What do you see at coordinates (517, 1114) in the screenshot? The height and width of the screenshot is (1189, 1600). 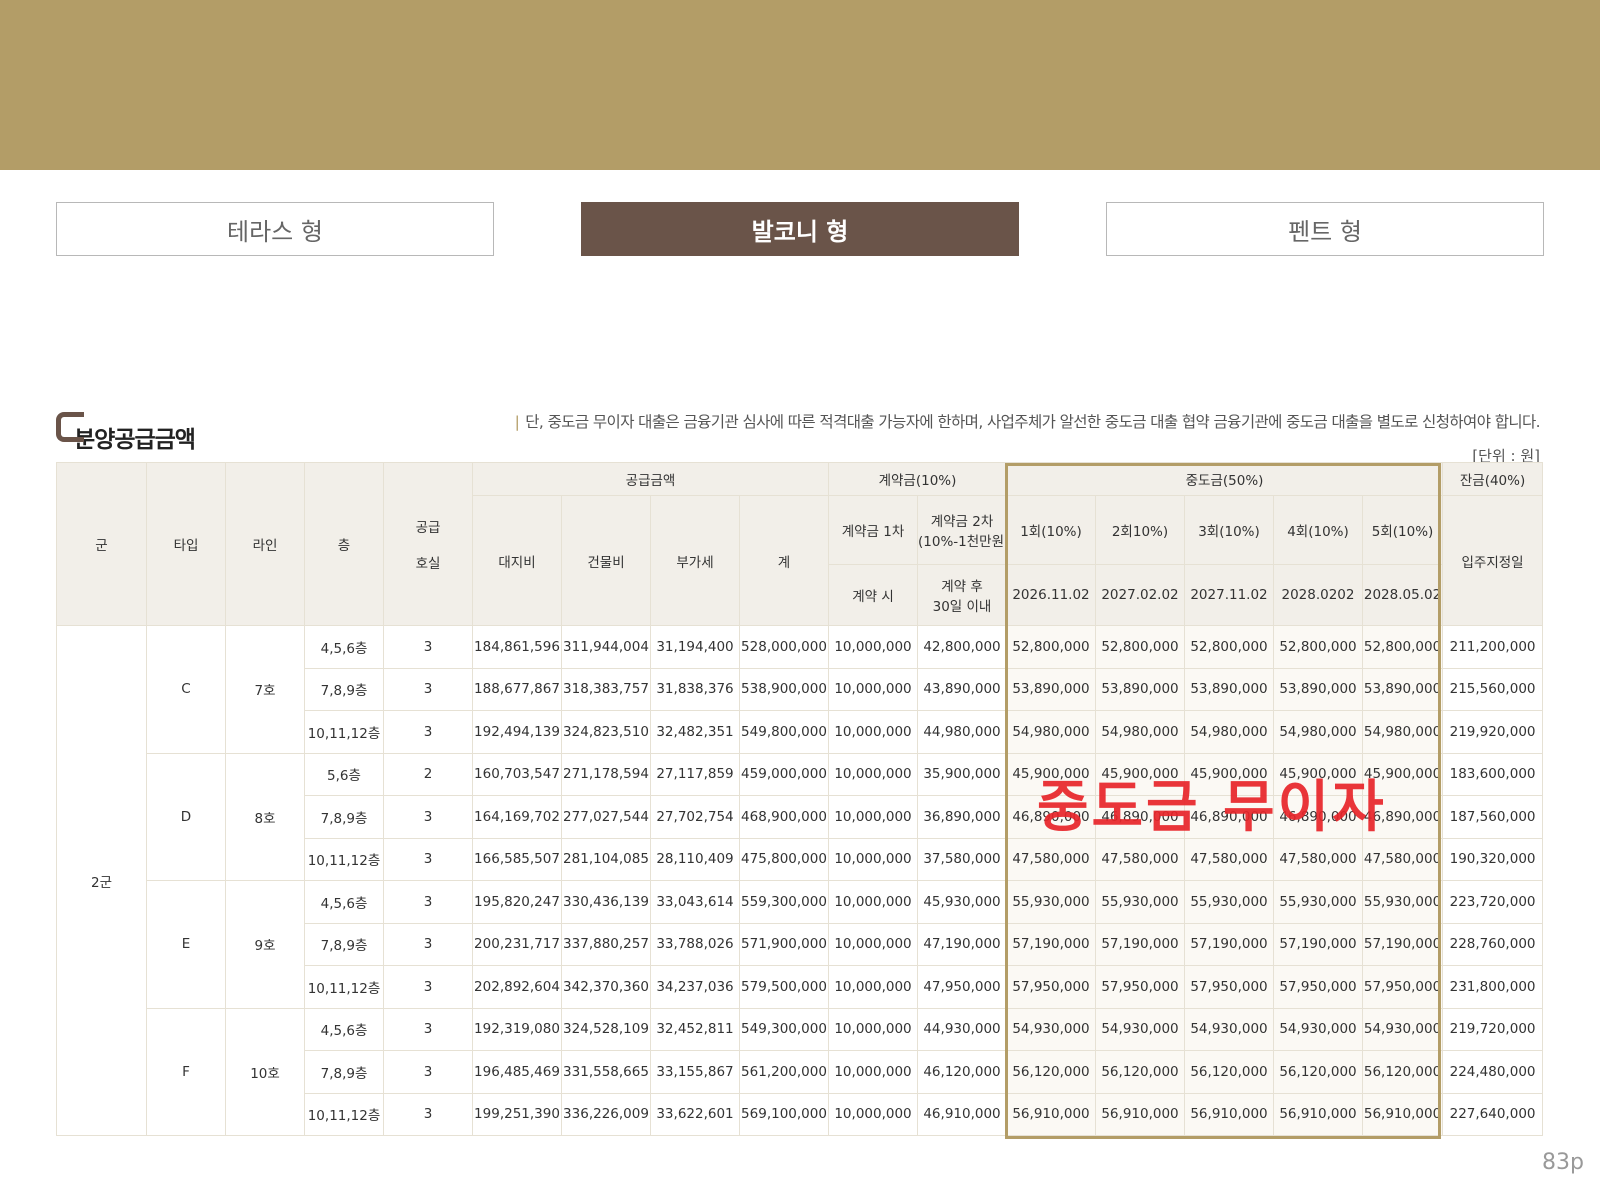 I see `table-cell: 199,251,390` at bounding box center [517, 1114].